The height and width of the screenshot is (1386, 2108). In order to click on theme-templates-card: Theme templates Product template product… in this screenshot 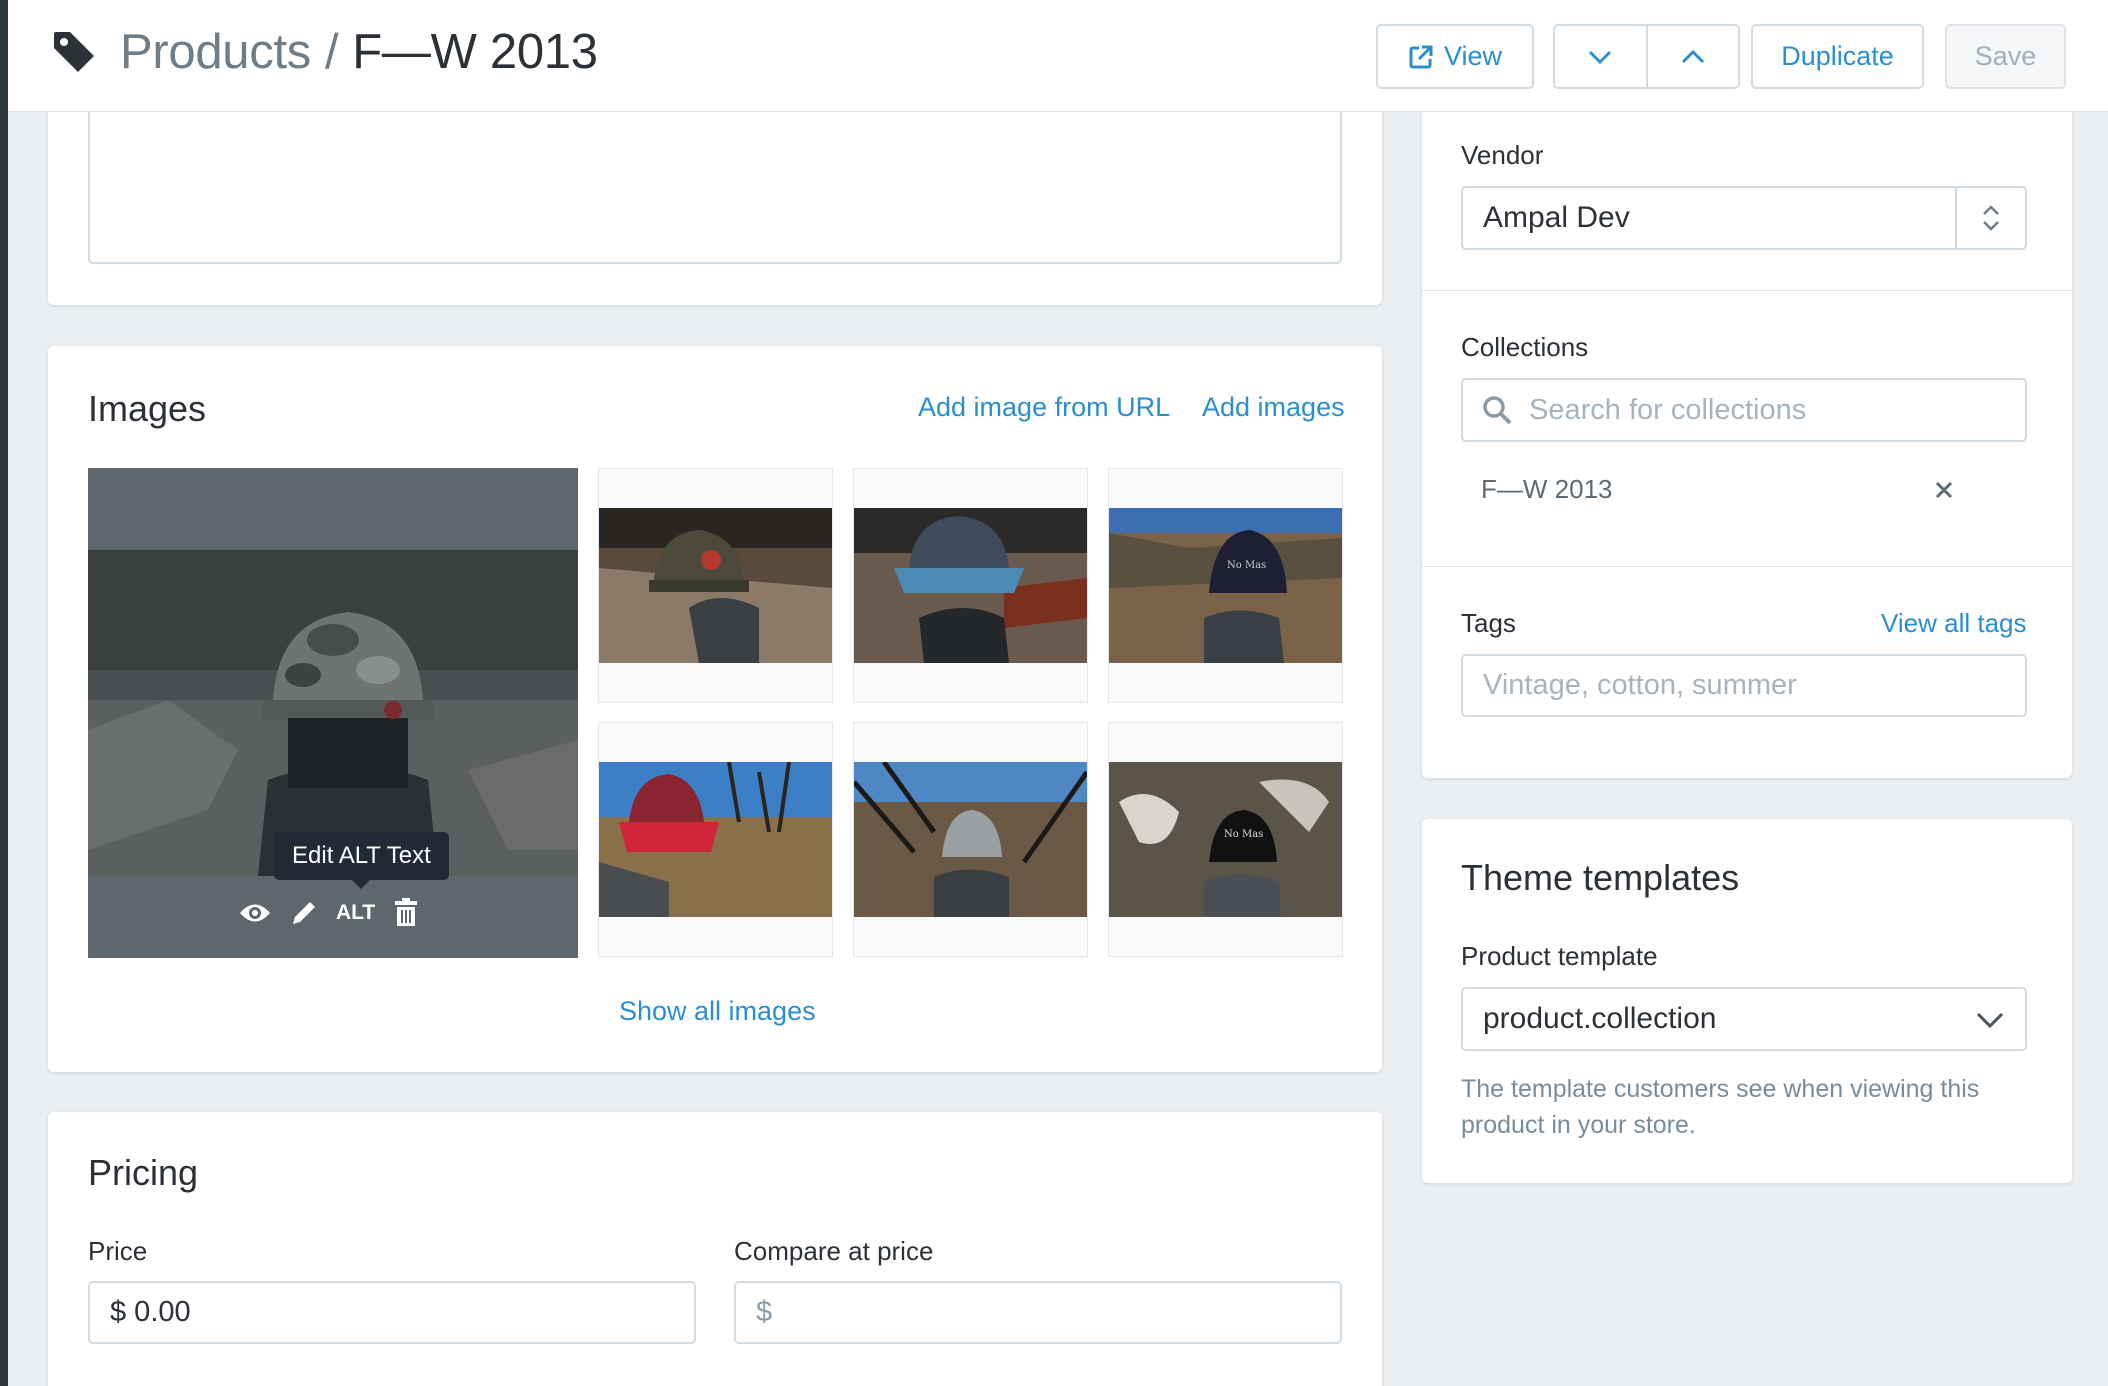, I will do `click(1747, 1001)`.